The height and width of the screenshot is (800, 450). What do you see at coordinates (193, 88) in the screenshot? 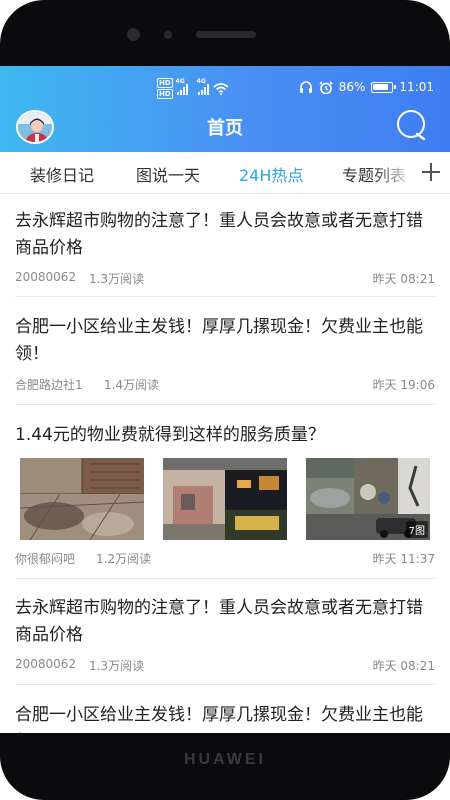
I see `status-network: HD HD 4G 4G` at bounding box center [193, 88].